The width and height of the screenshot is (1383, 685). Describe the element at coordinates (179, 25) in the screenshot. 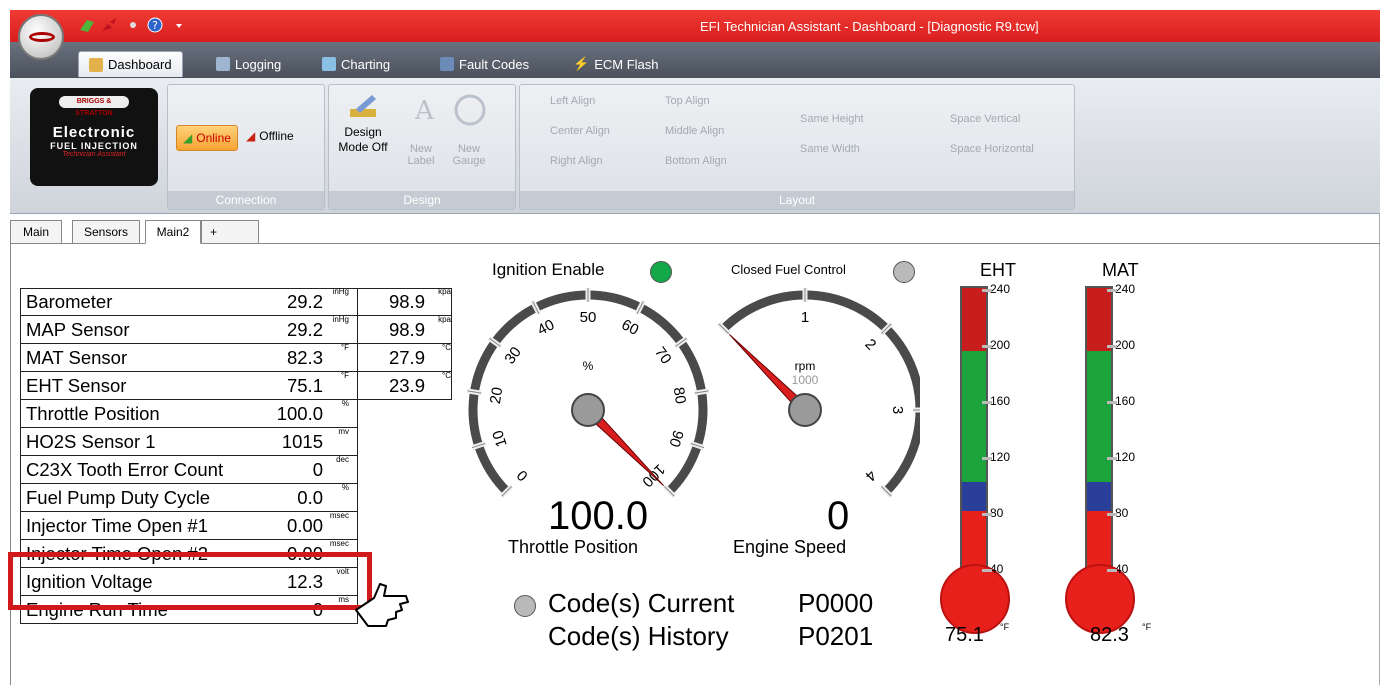

I see `customize-dropdown-icon` at that location.